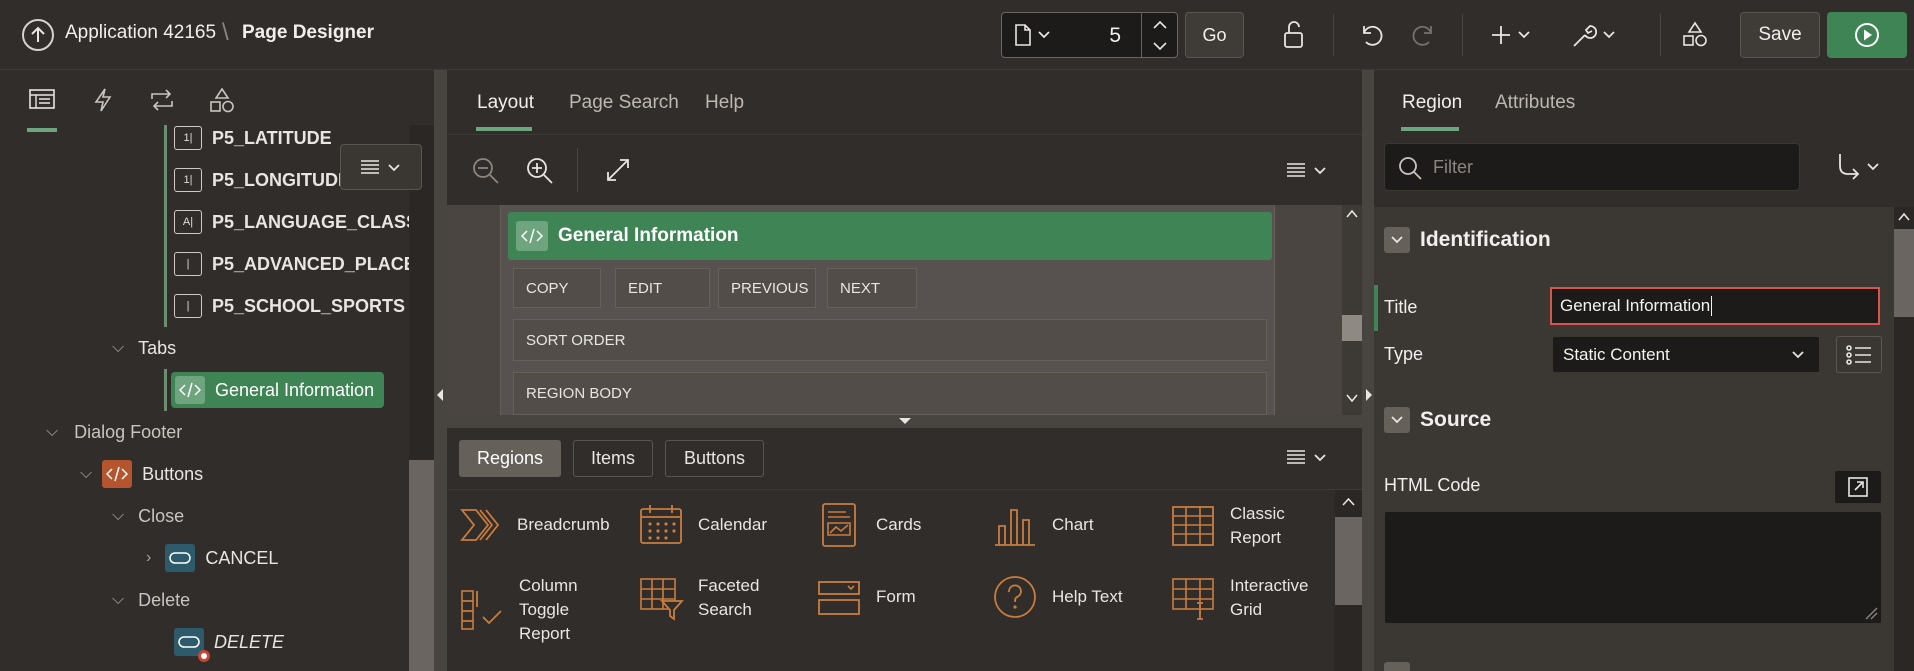 This screenshot has height=671, width=1914. I want to click on page-selector: 5, so click(1089, 35).